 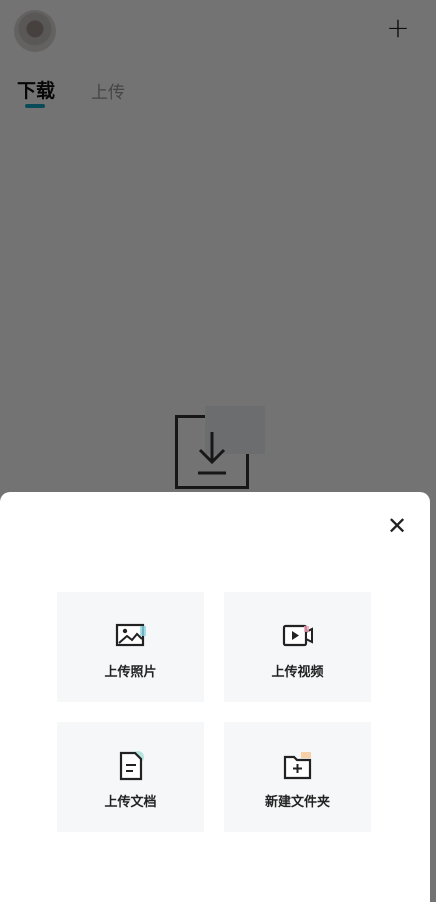 I want to click on new-folder-button: 新建文件夹, so click(x=297, y=777).